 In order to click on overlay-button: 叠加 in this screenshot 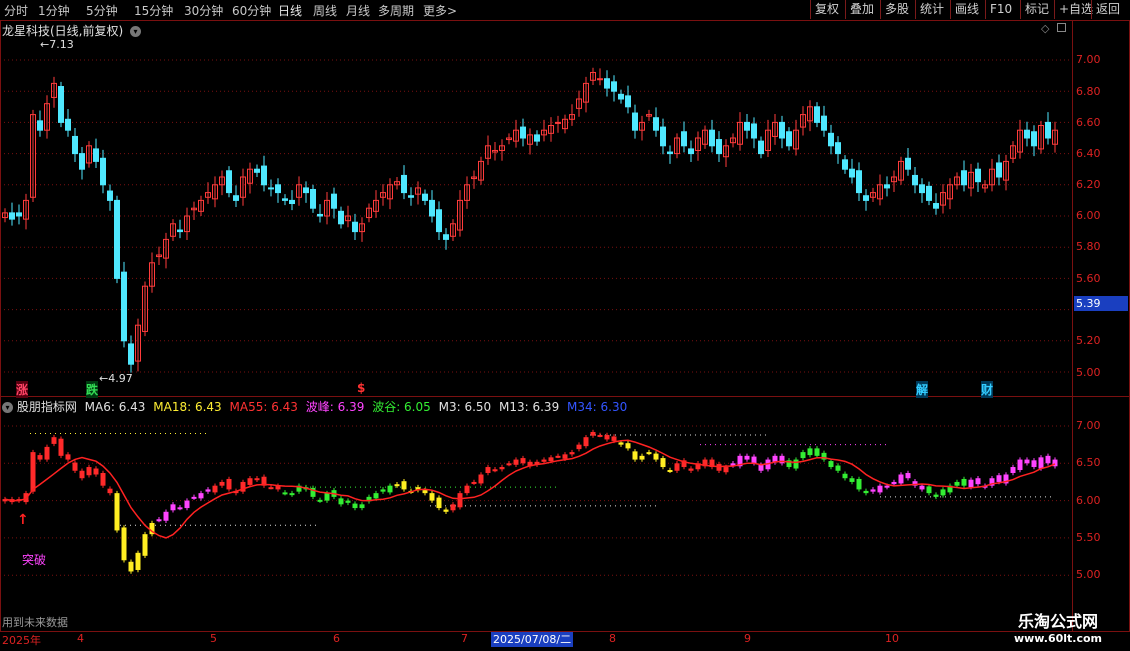, I will do `click(861, 9)`.